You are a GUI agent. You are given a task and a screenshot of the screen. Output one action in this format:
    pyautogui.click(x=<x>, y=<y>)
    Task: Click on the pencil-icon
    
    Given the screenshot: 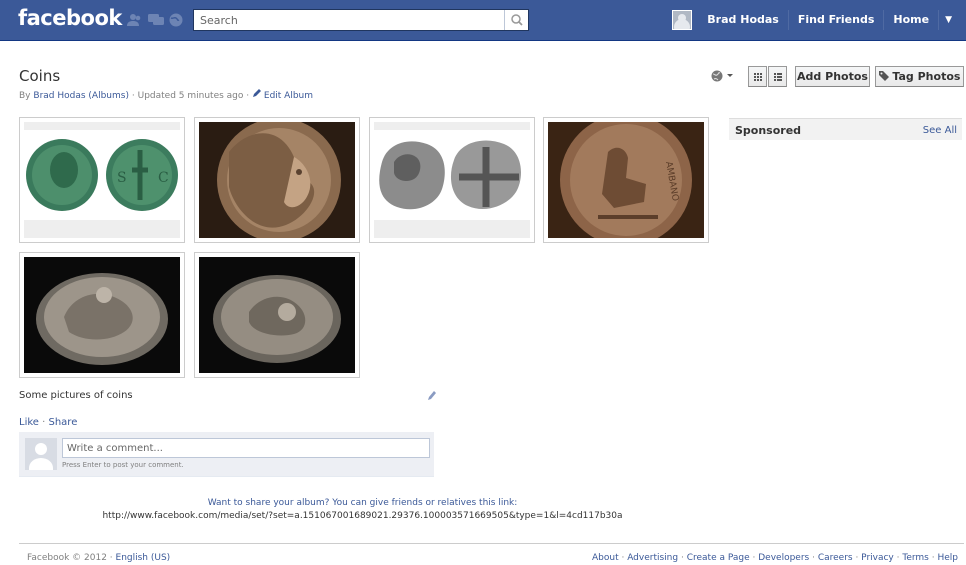 What is the action you would take?
    pyautogui.click(x=257, y=95)
    